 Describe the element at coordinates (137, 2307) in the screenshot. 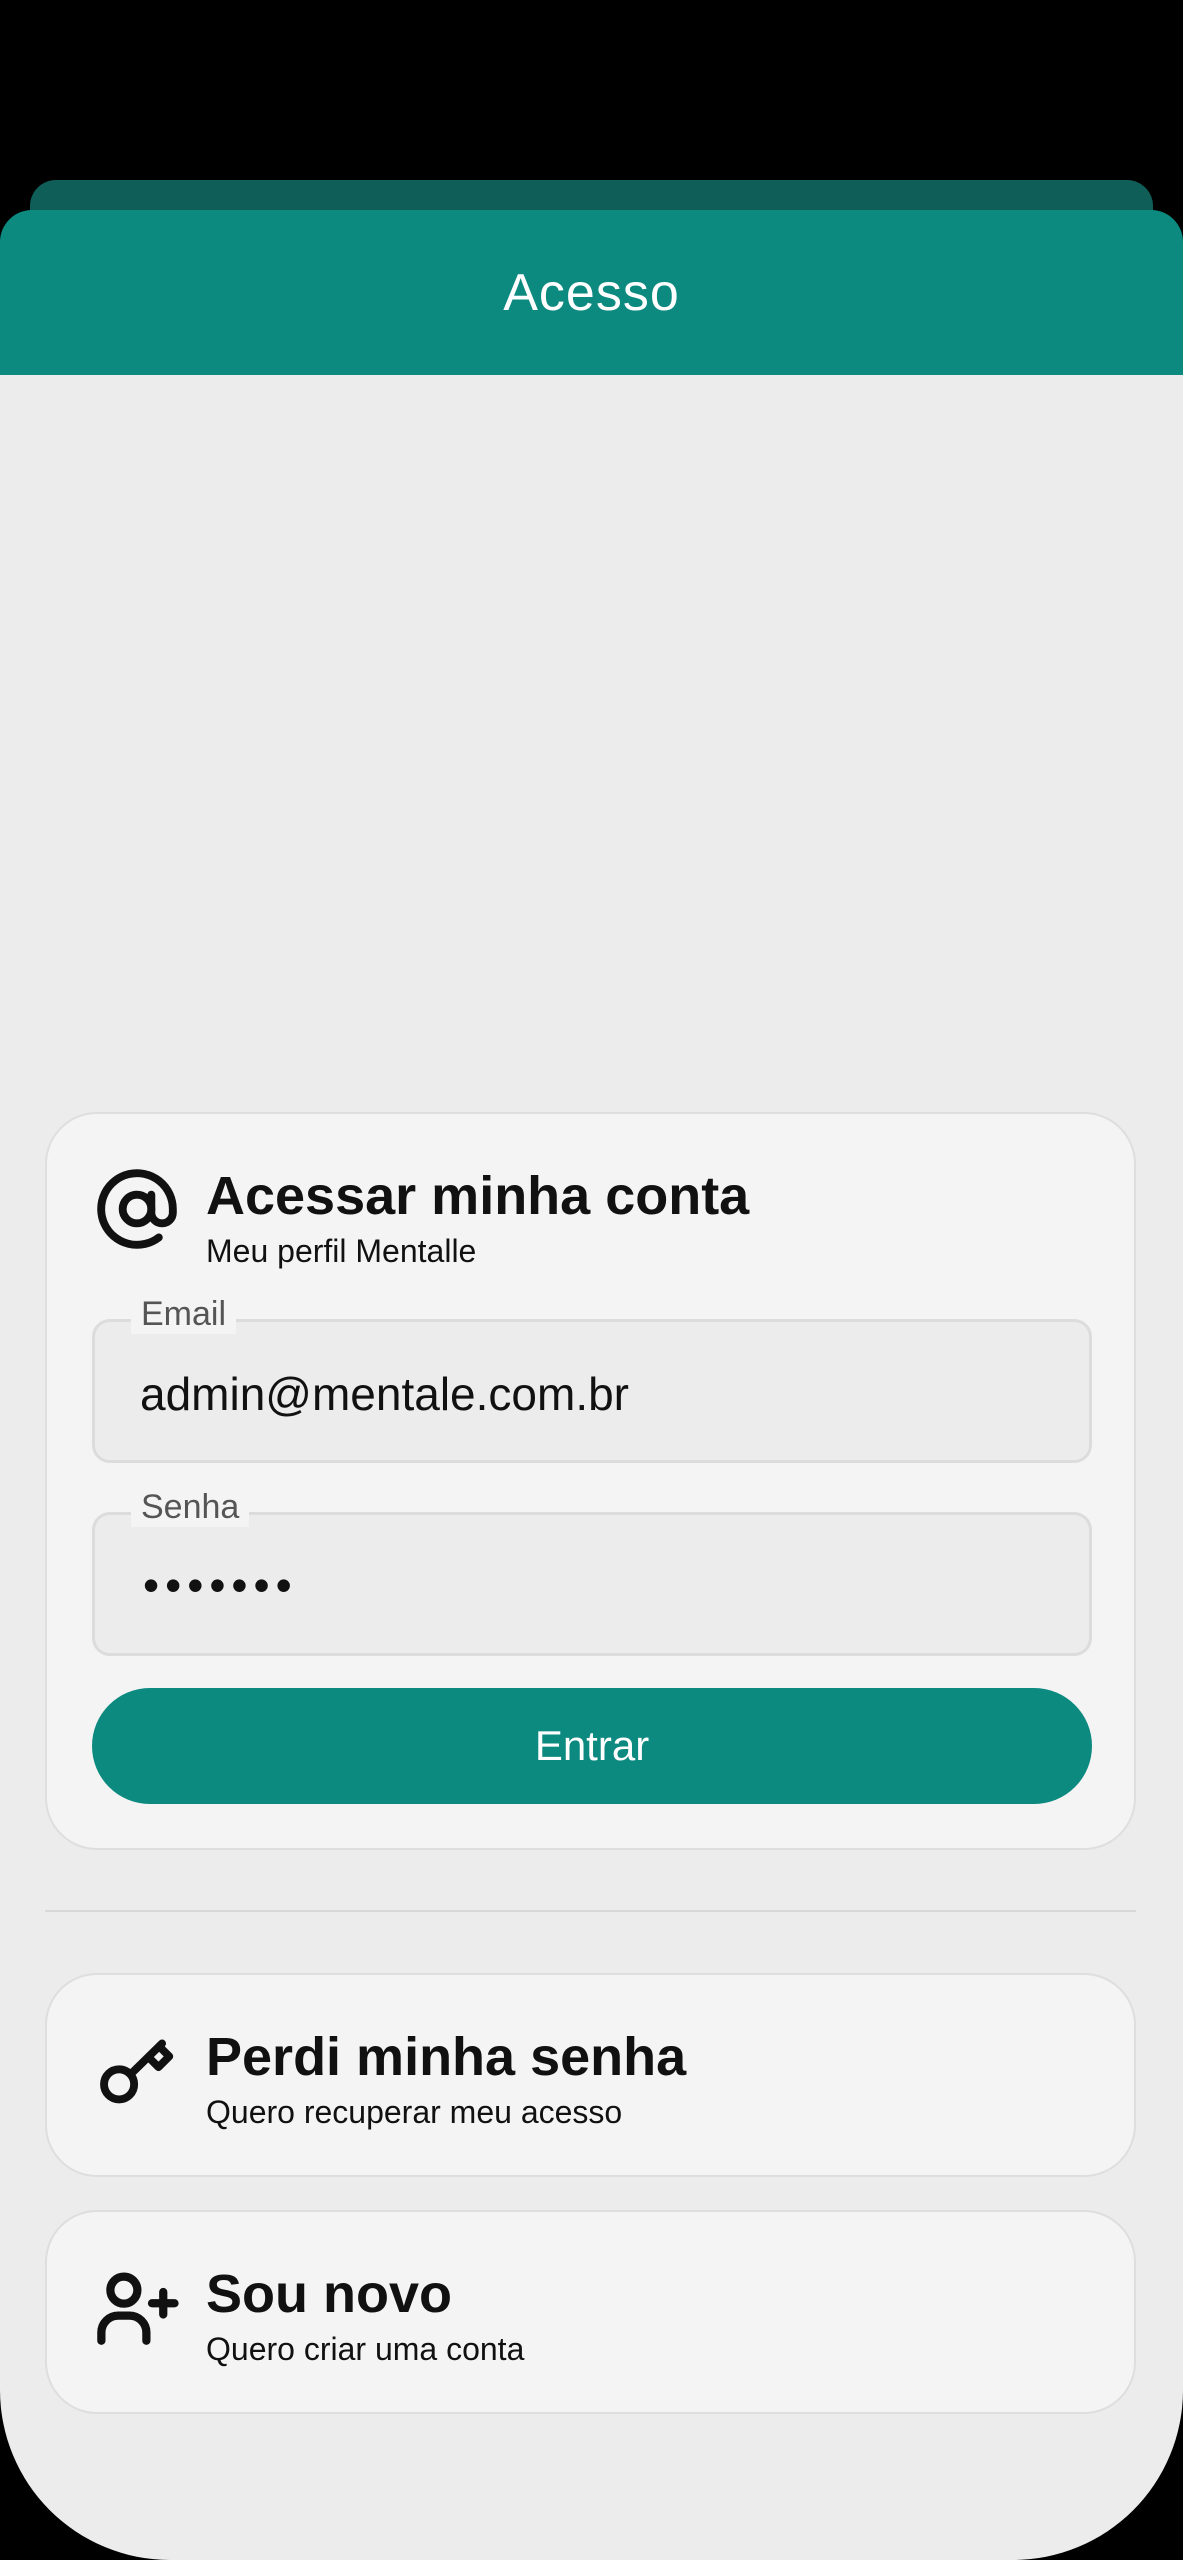

I see `user-plus-icon` at that location.